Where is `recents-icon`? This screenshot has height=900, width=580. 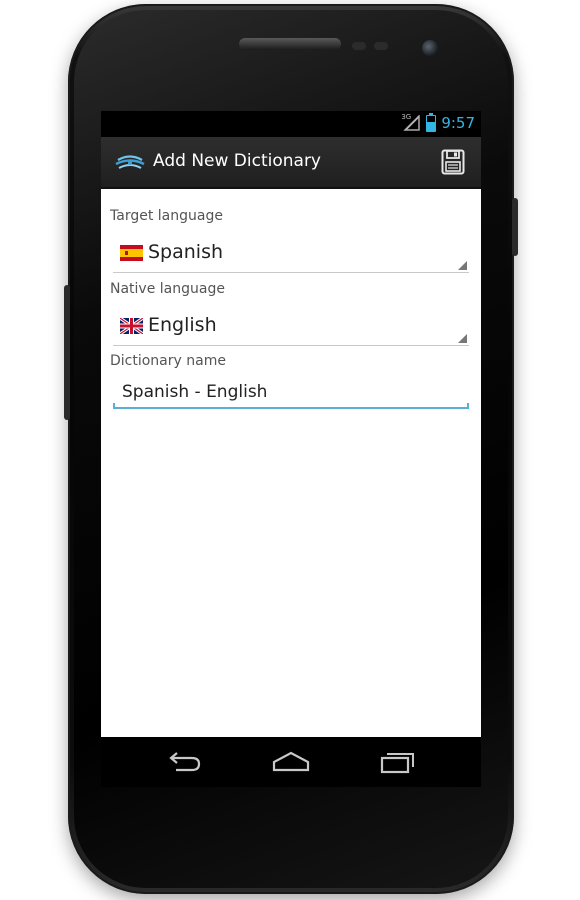
recents-icon is located at coordinates (398, 762).